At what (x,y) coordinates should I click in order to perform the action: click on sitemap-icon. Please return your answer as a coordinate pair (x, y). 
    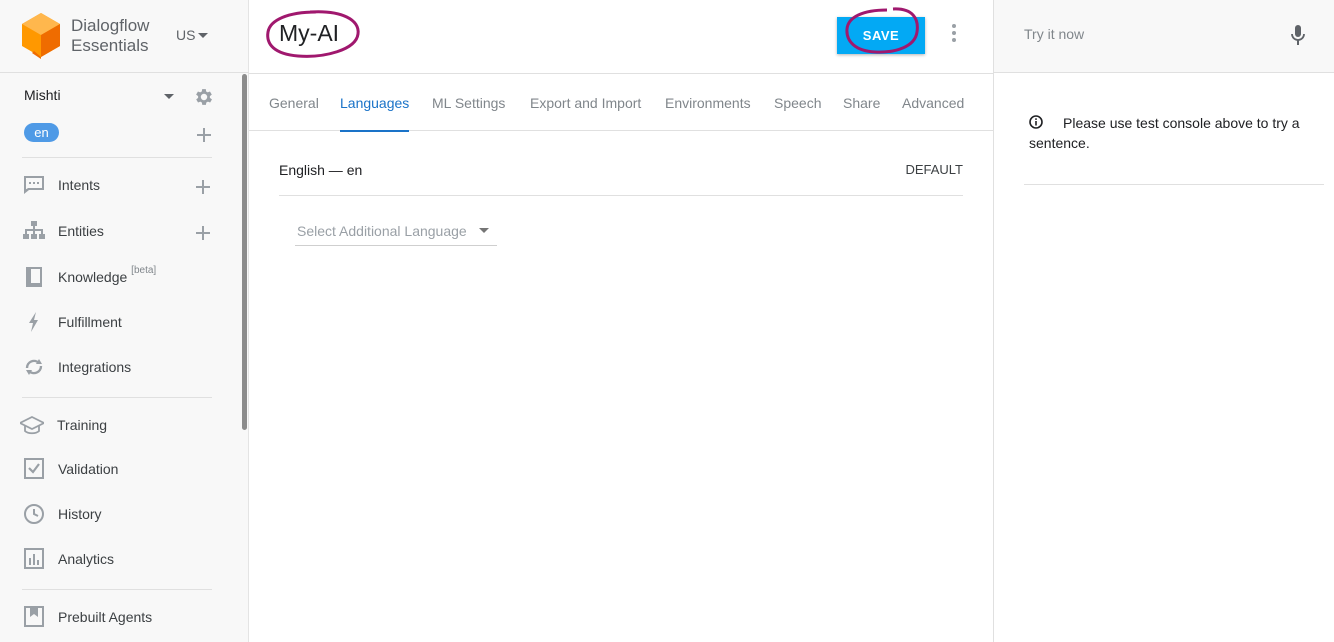
    Looking at the image, I should click on (34, 230).